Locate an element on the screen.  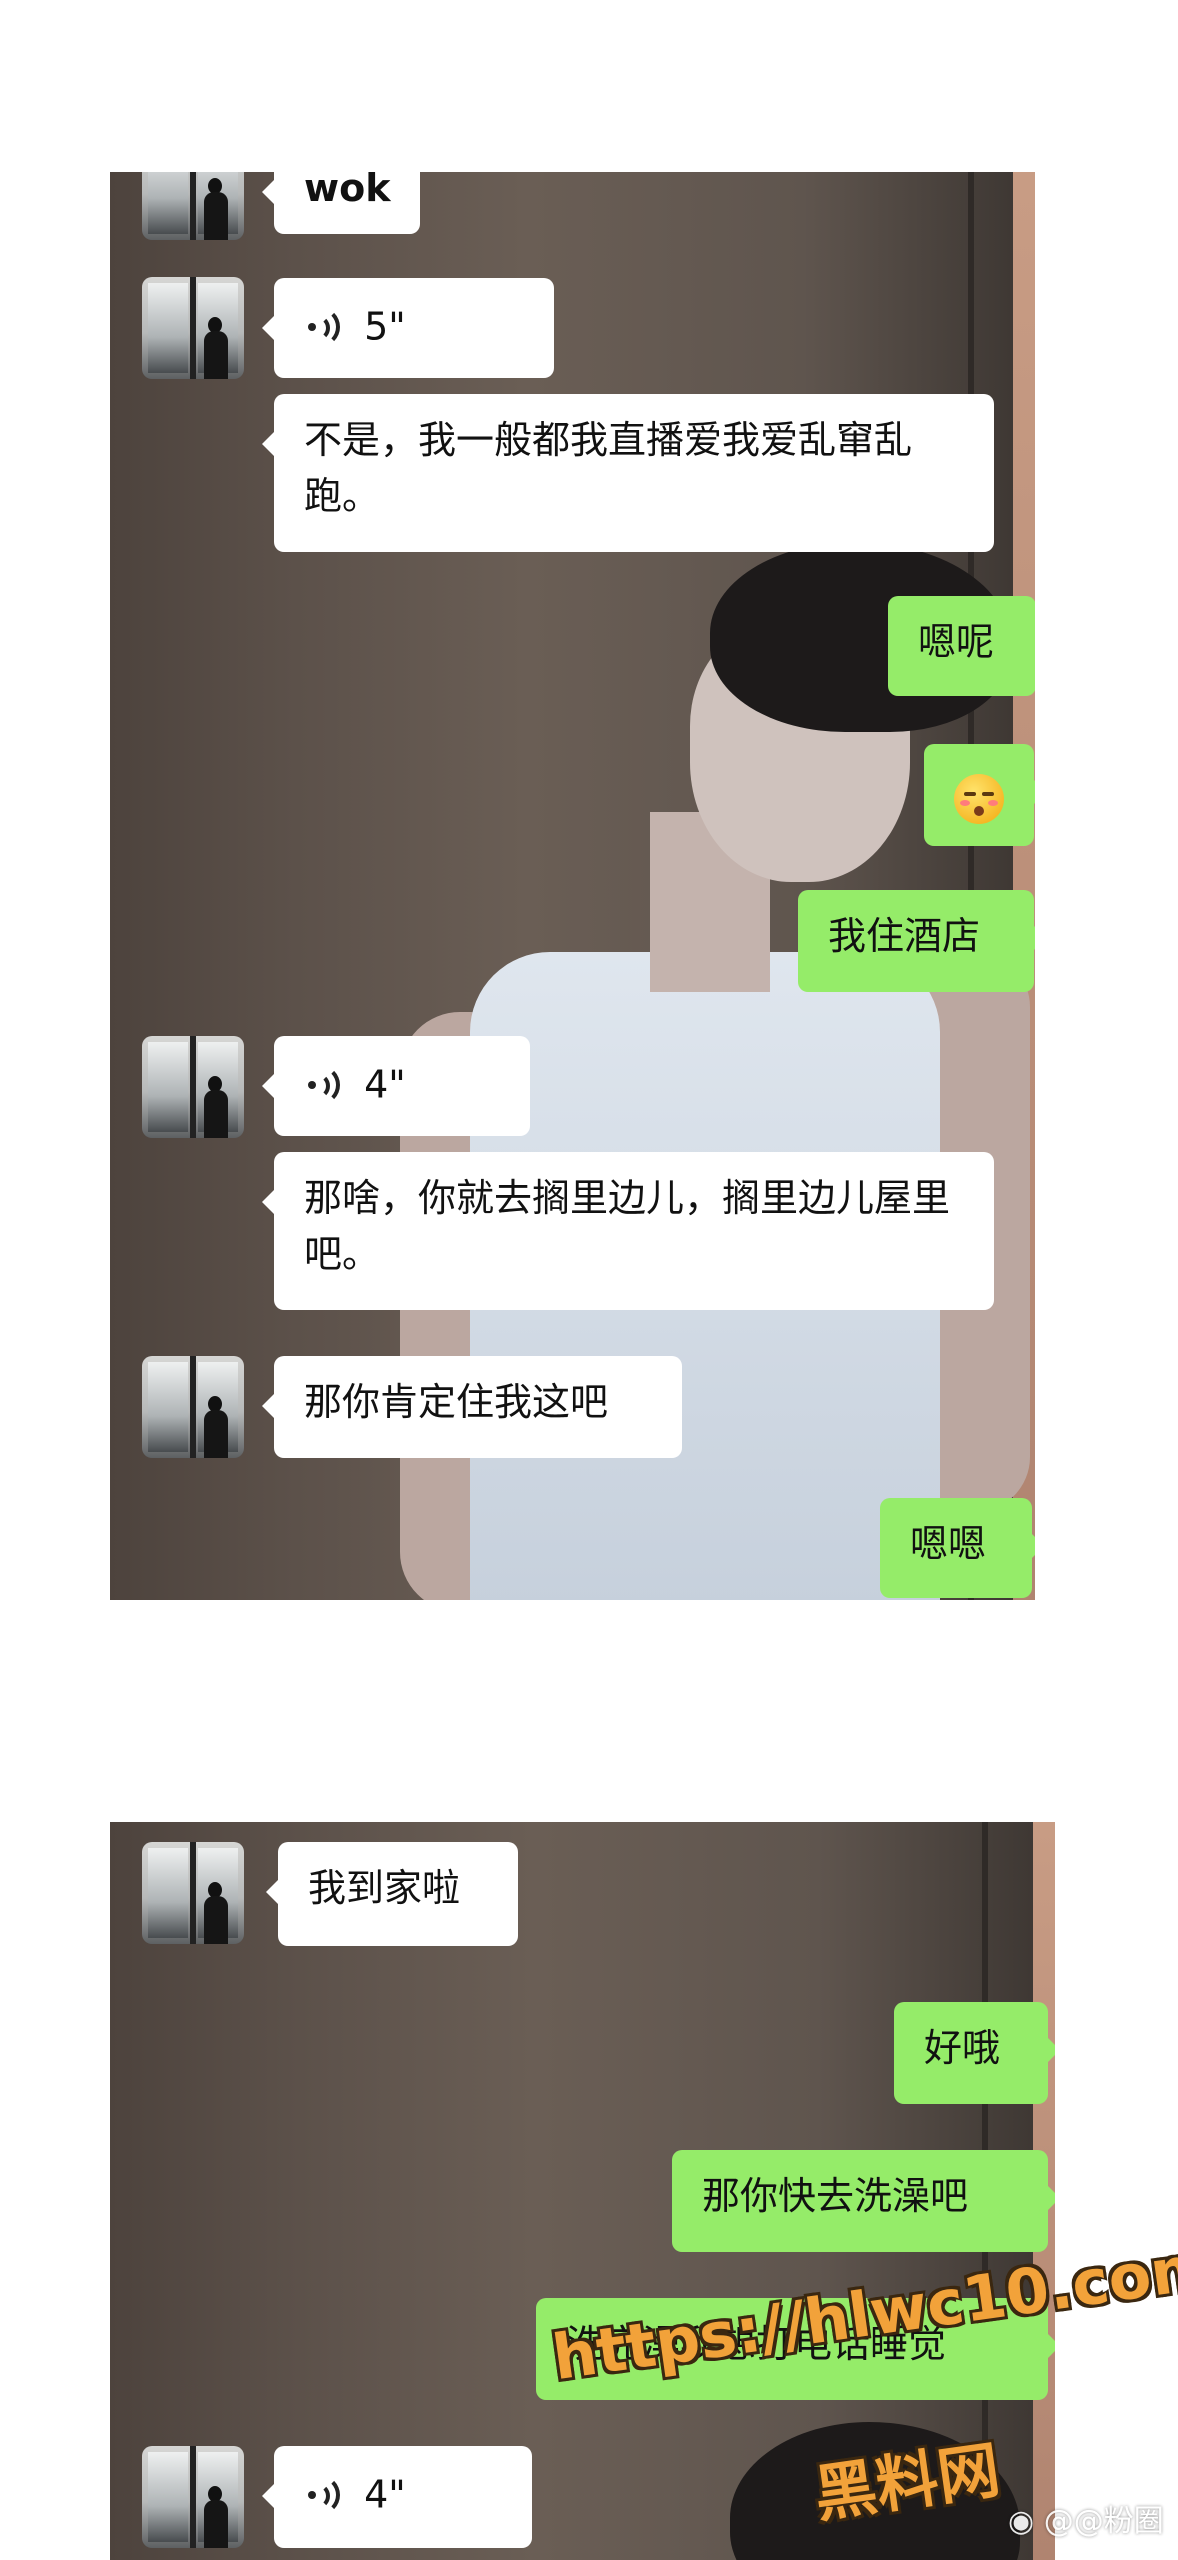
door-frame is located at coordinates (971, 886).